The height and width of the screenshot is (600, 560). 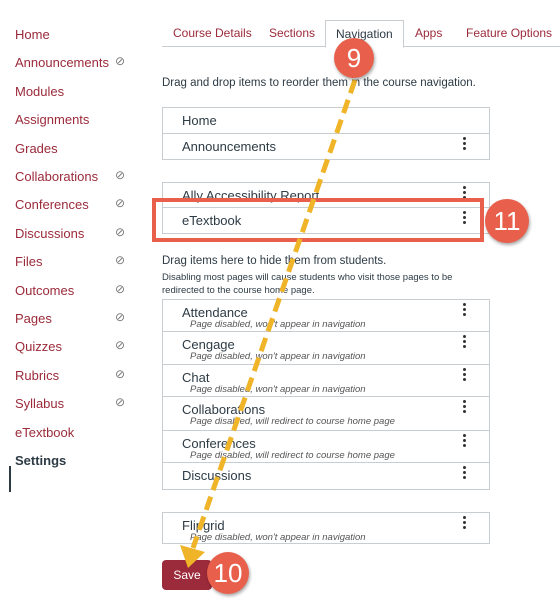 What do you see at coordinates (354, 58) in the screenshot?
I see `annotation-badge-9: 9` at bounding box center [354, 58].